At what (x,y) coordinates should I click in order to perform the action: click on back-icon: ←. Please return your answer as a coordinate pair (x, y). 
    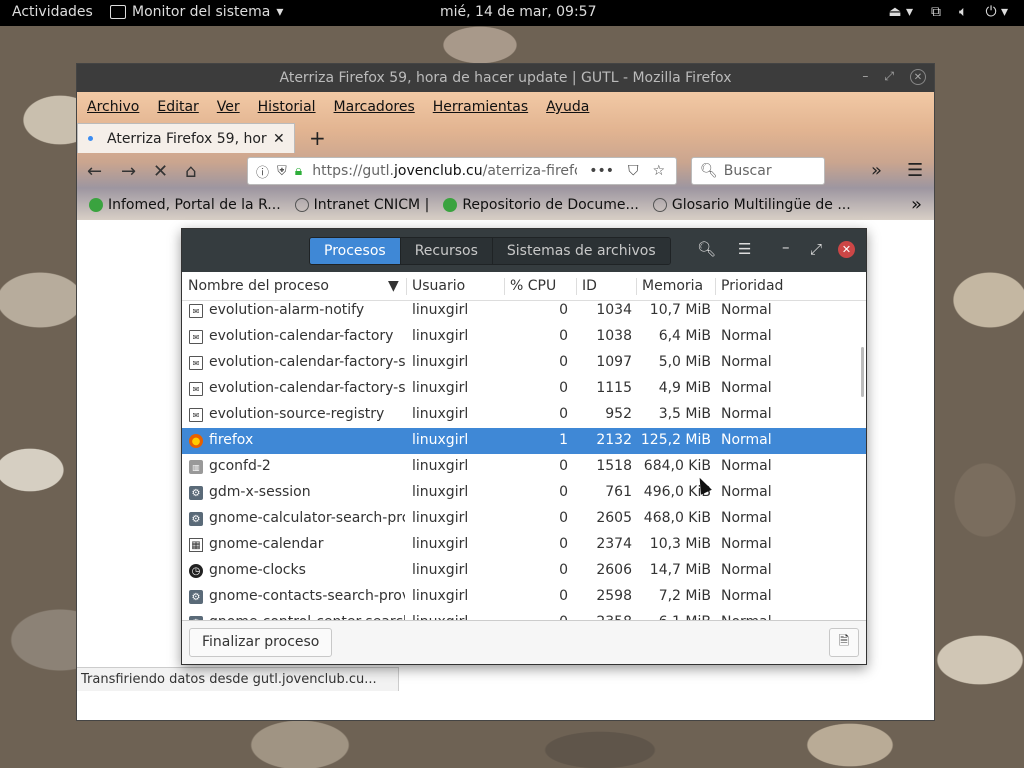
    Looking at the image, I should click on (94, 171).